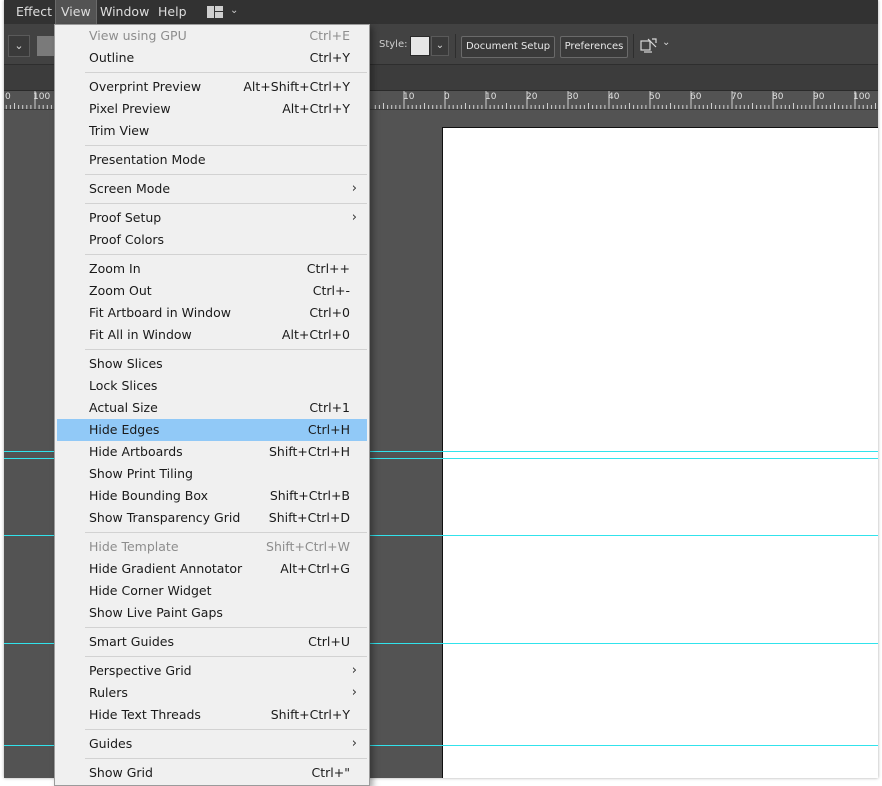 This screenshot has width=882, height=786. Describe the element at coordinates (212, 131) in the screenshot. I see `menu-item-trim-view: Trim View` at that location.